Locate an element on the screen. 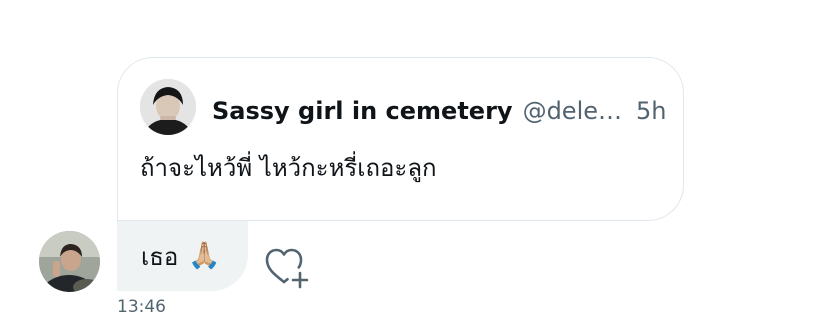 Image resolution: width=828 pixels, height=328 pixels. heart-plus-icon is located at coordinates (287, 268).